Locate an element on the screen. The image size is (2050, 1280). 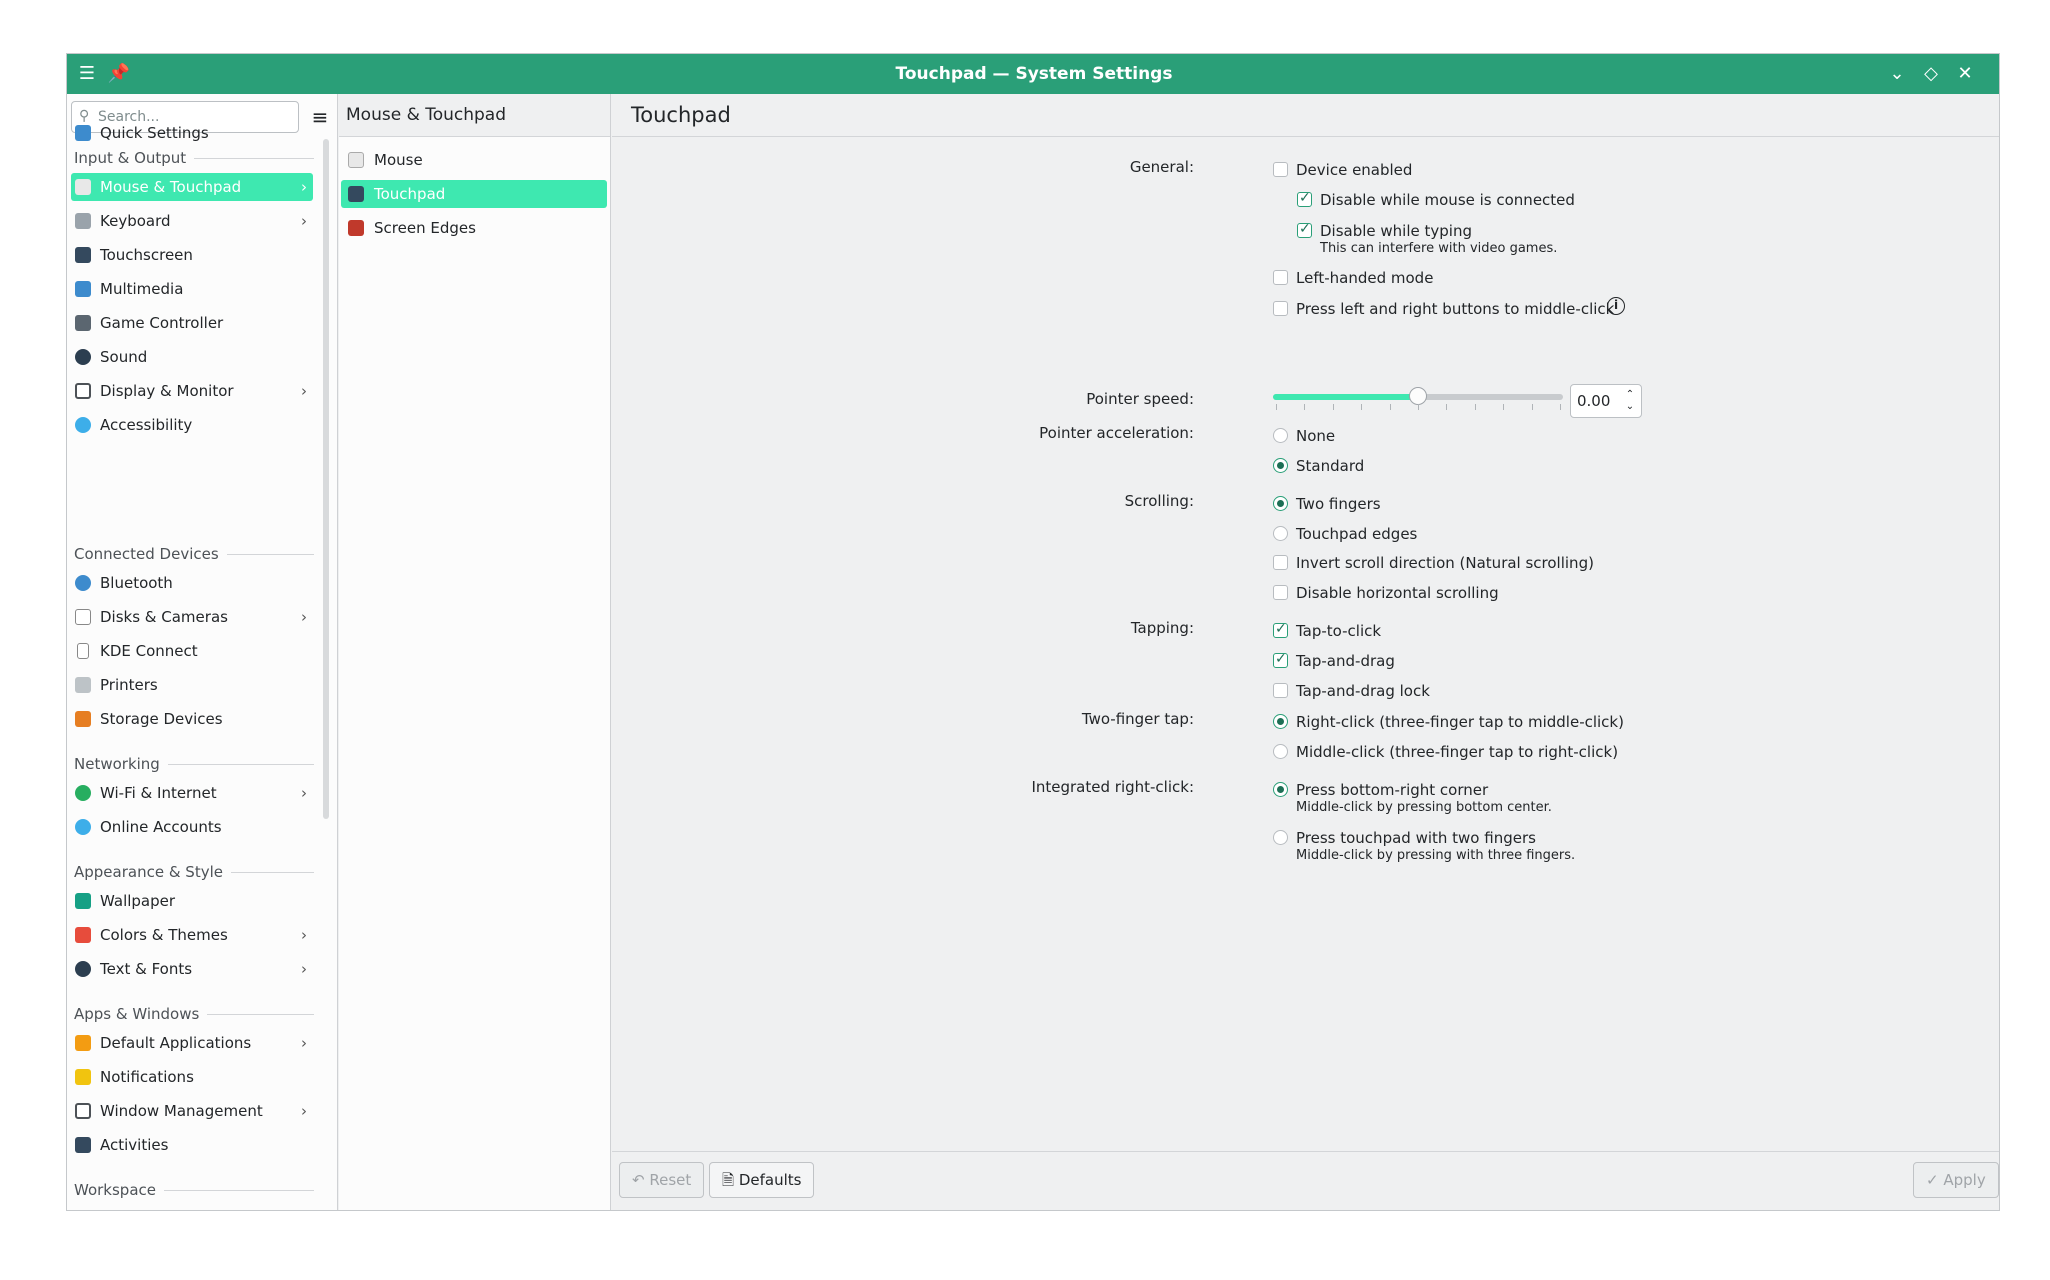
sidebar-item-quick-settings: Quick Settings is located at coordinates (192, 133).